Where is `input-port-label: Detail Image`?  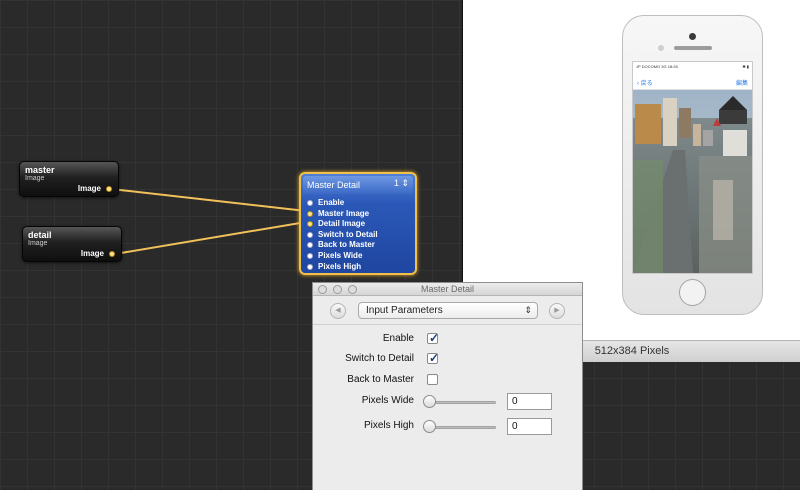 input-port-label: Detail Image is located at coordinates (342, 224).